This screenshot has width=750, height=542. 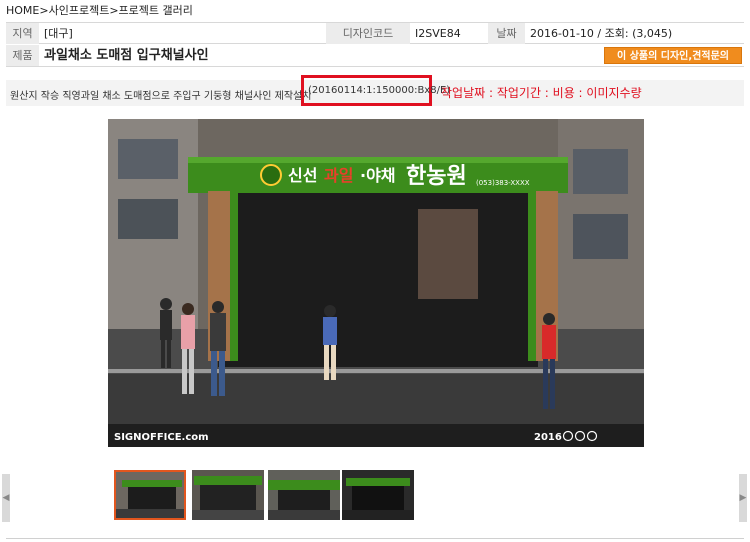 I want to click on sign-phone: (053)383-XXXX, so click(x=503, y=183).